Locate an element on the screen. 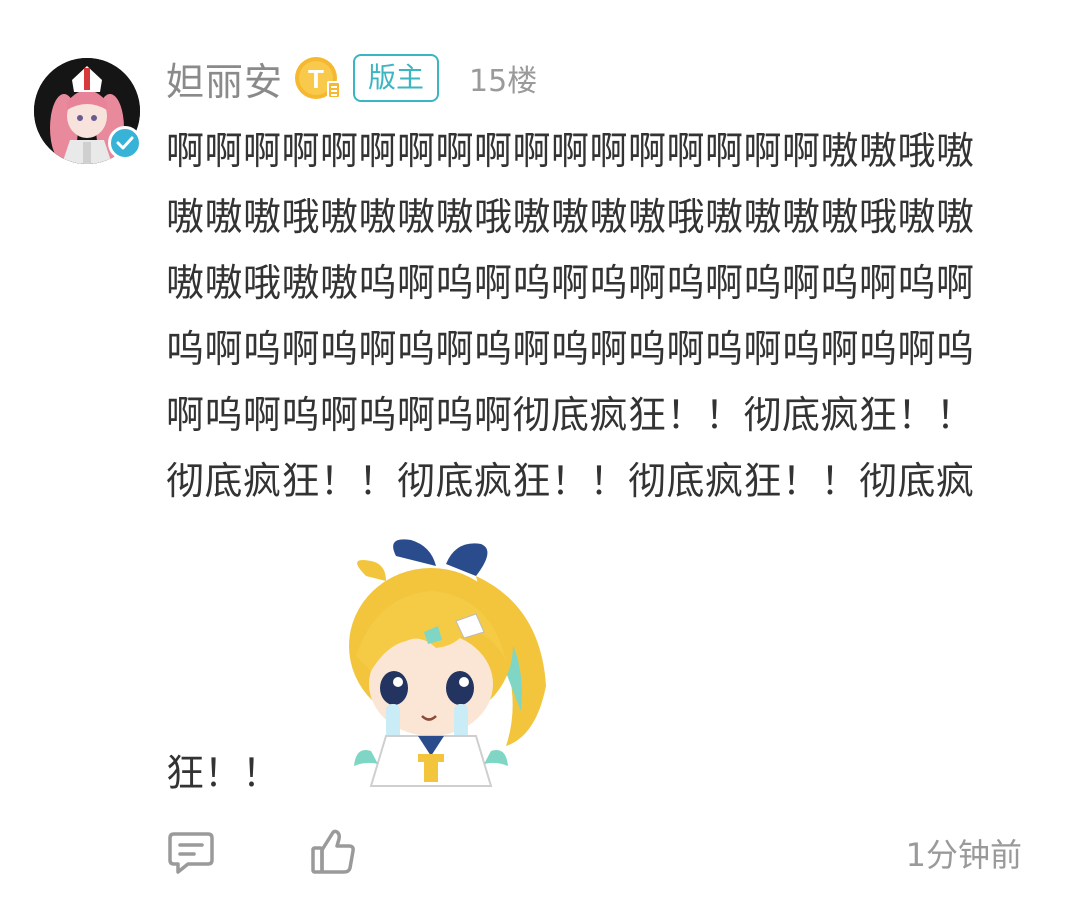 The height and width of the screenshot is (908, 1068). thumbs-up-icon is located at coordinates (333, 854).